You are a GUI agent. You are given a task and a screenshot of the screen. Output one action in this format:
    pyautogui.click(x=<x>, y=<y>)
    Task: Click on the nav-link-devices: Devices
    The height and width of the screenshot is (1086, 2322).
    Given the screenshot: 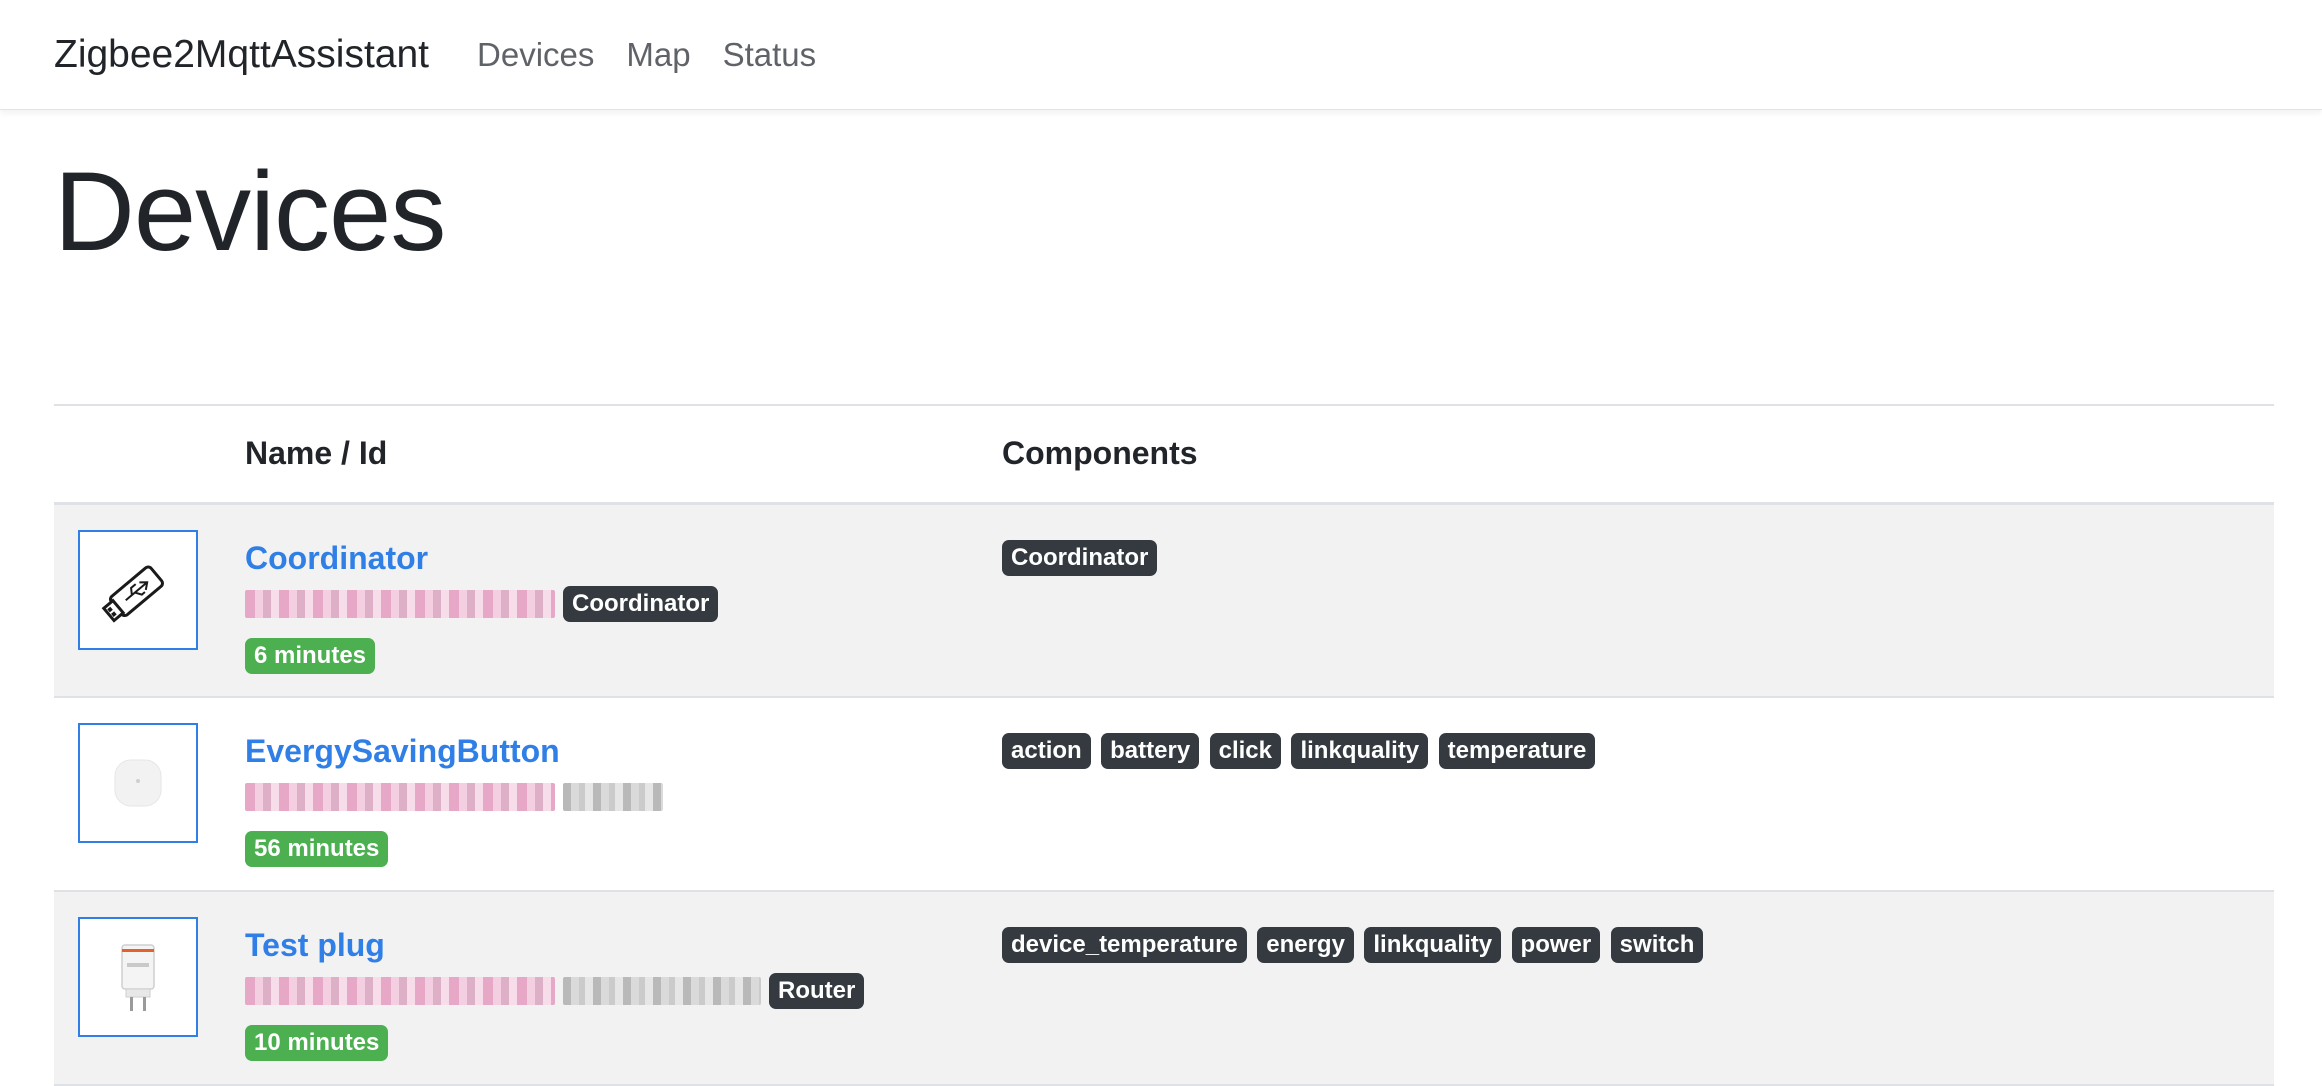 What is the action you would take?
    pyautogui.click(x=535, y=55)
    